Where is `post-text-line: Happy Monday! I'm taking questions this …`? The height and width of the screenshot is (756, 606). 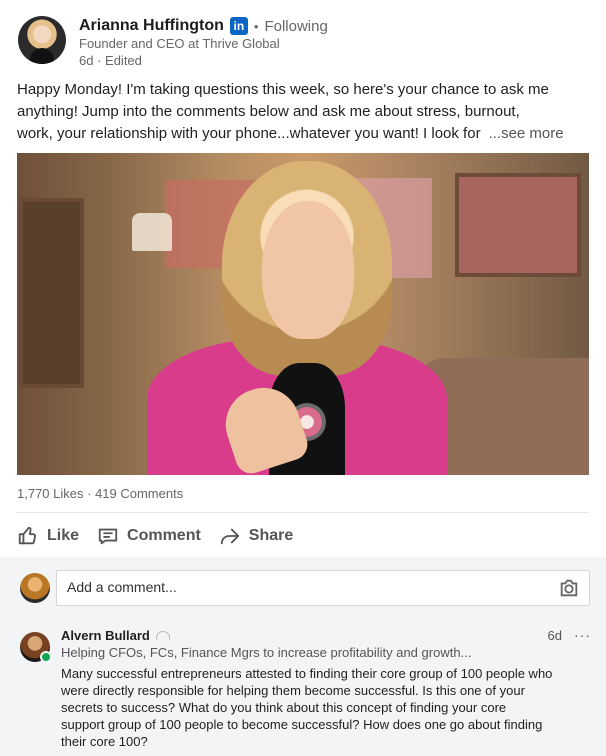 post-text-line: Happy Monday! I'm taking questions this … is located at coordinates (283, 89).